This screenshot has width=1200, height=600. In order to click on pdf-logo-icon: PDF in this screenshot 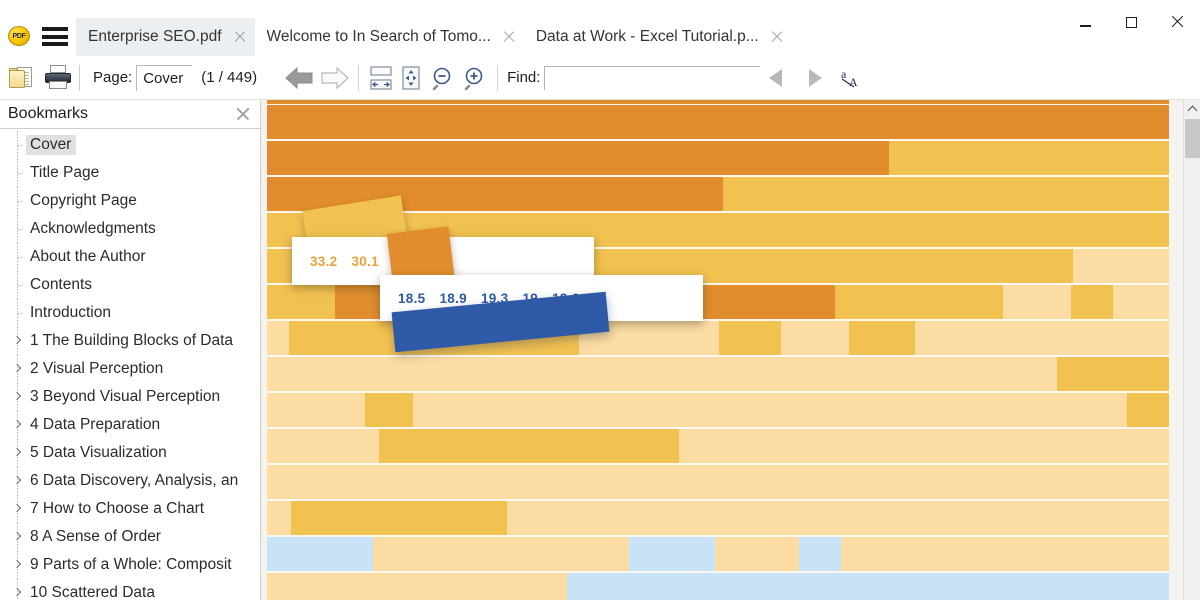, I will do `click(19, 36)`.